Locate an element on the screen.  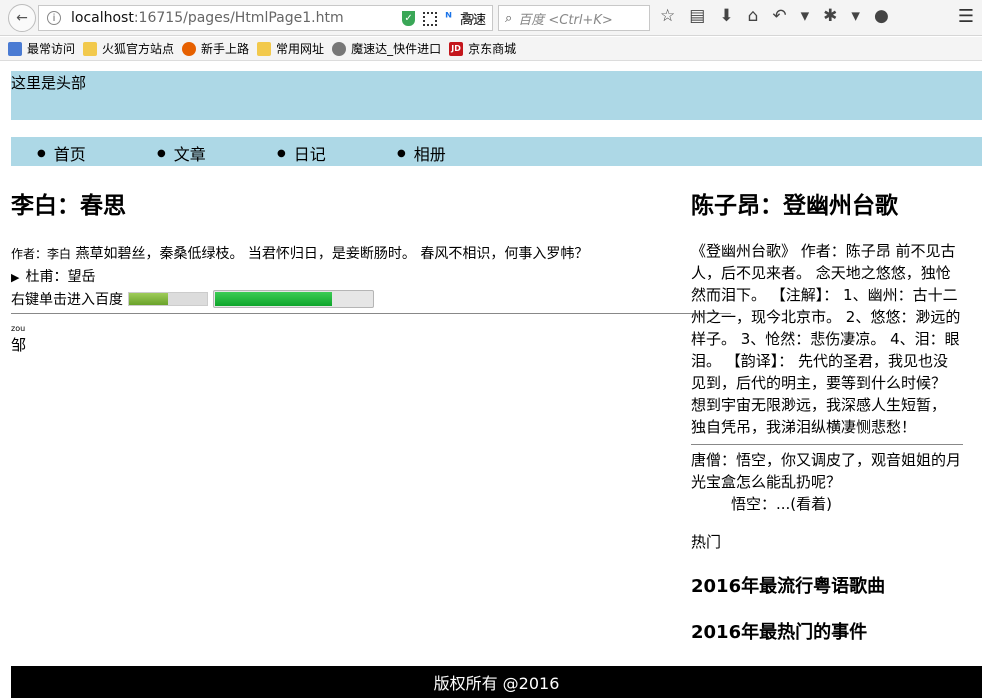
footer-text: 版权所有 @2016 is located at coordinates (496, 683).